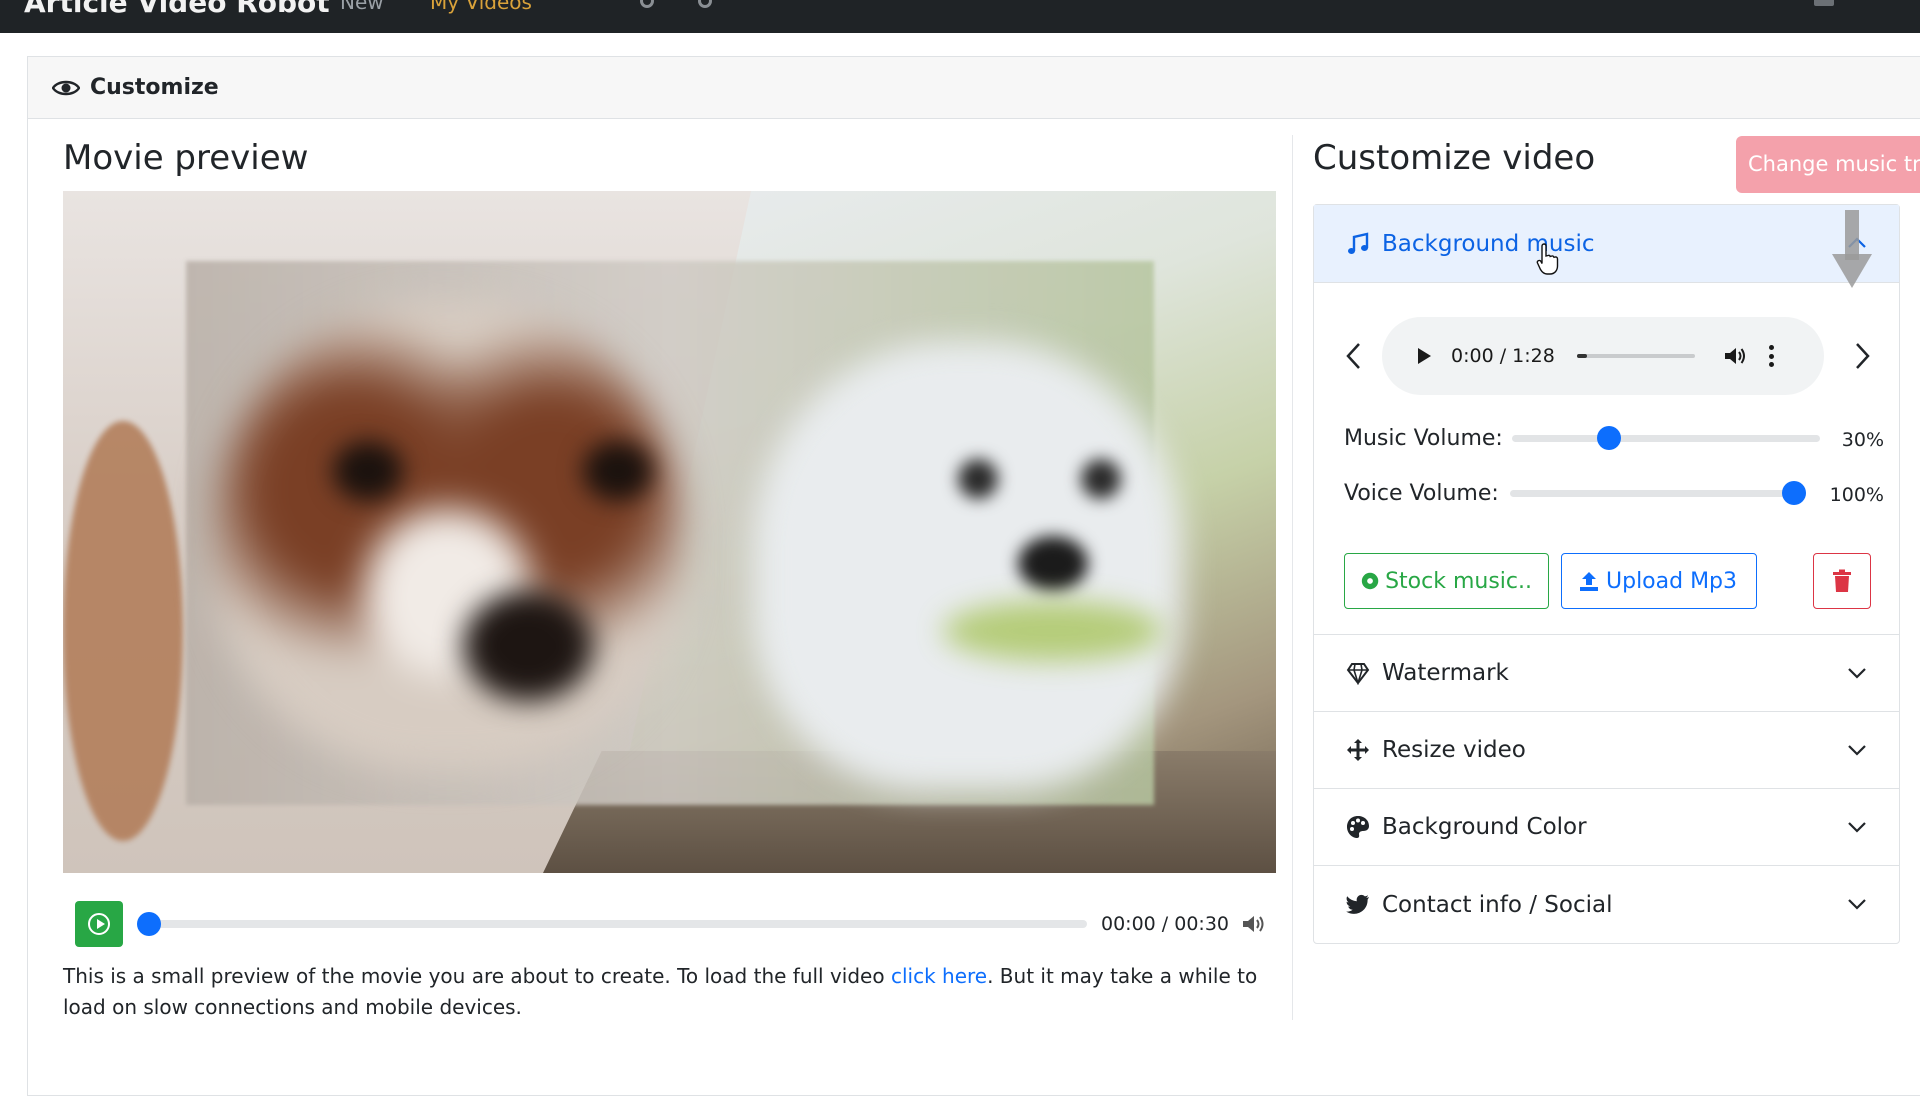  Describe the element at coordinates (1547, 259) in the screenshot. I see `hand-cursor-icon` at that location.